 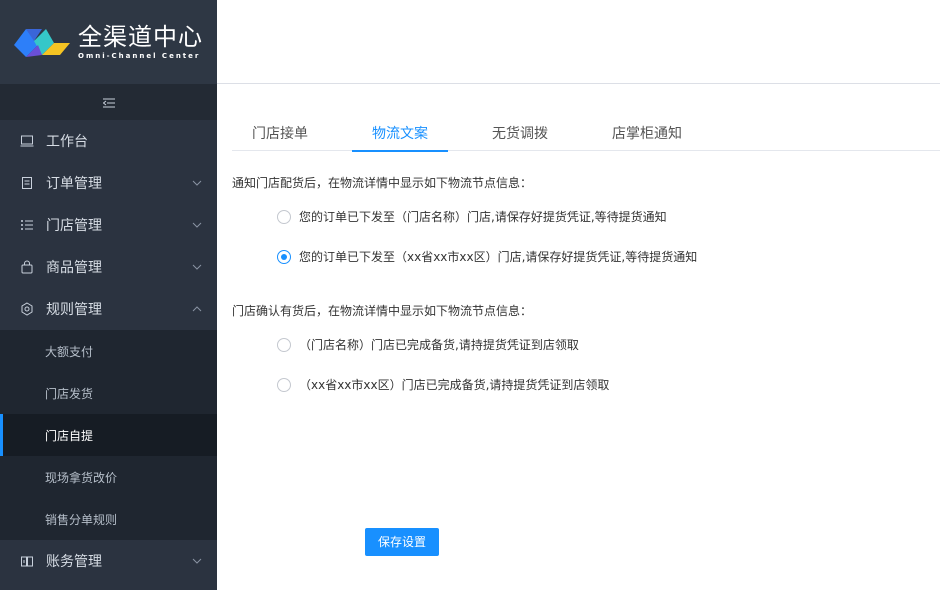 I want to click on sidebar-nav: 工作台 订单管理 门店管理 商品管理 规则管理, so click(x=108, y=225).